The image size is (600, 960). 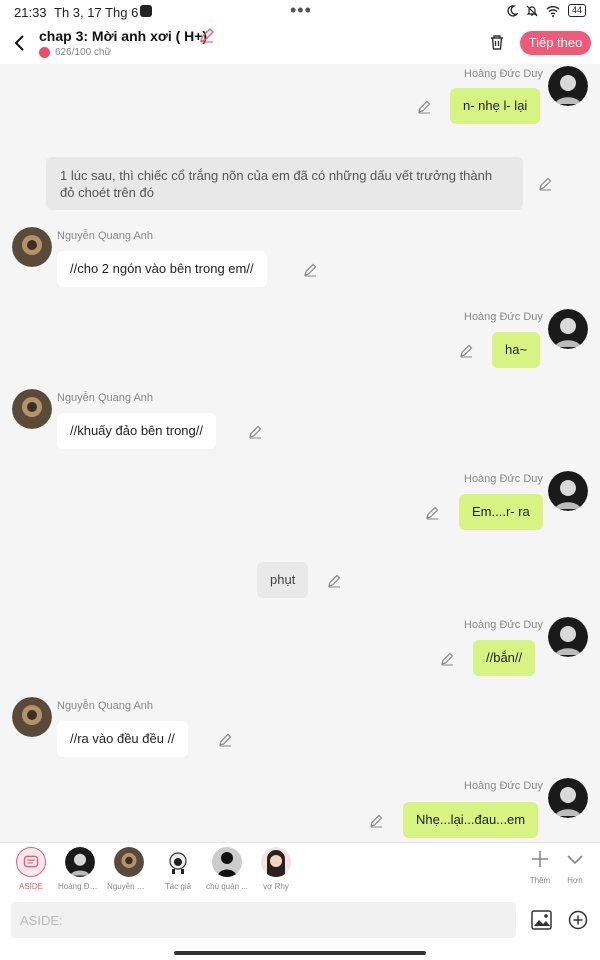 What do you see at coordinates (146, 11) in the screenshot?
I see `app-notification-icon` at bounding box center [146, 11].